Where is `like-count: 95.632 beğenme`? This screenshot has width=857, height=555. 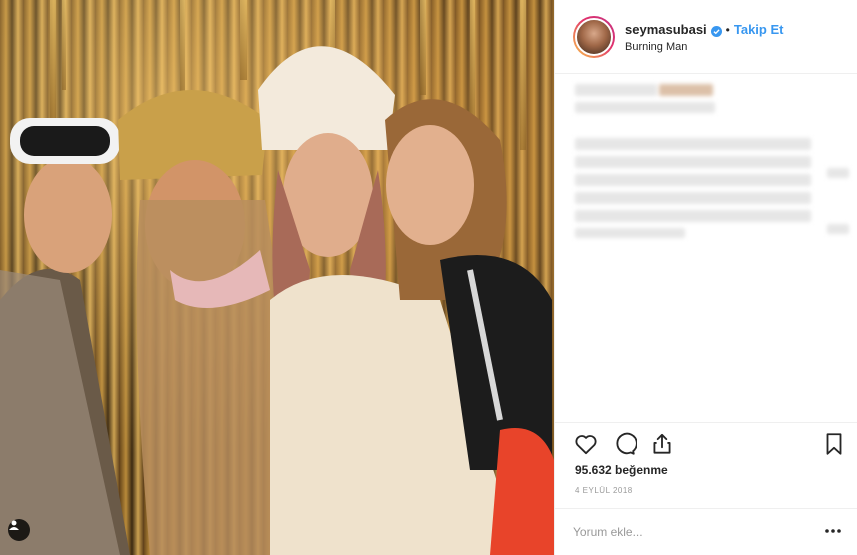 like-count: 95.632 beğenme is located at coordinates (621, 470).